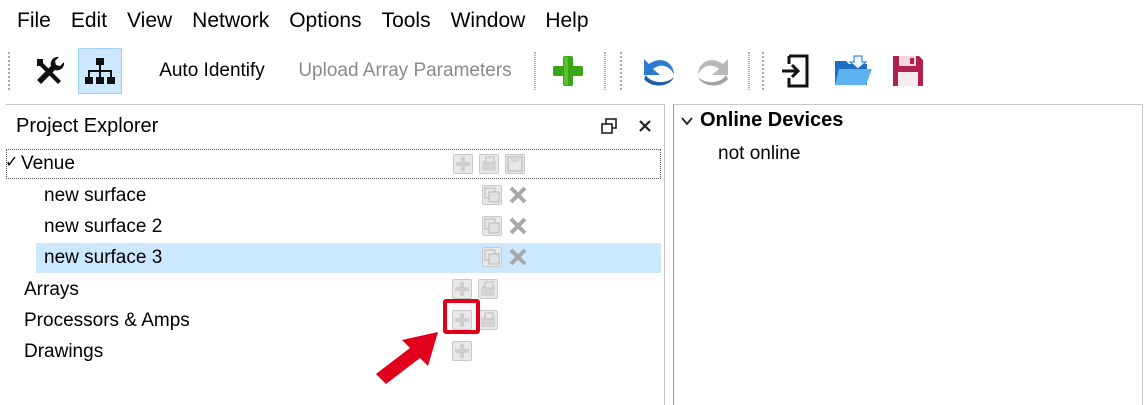  What do you see at coordinates (405, 71) in the screenshot?
I see `upload-array-parameters-button: Upload Array Parameters` at bounding box center [405, 71].